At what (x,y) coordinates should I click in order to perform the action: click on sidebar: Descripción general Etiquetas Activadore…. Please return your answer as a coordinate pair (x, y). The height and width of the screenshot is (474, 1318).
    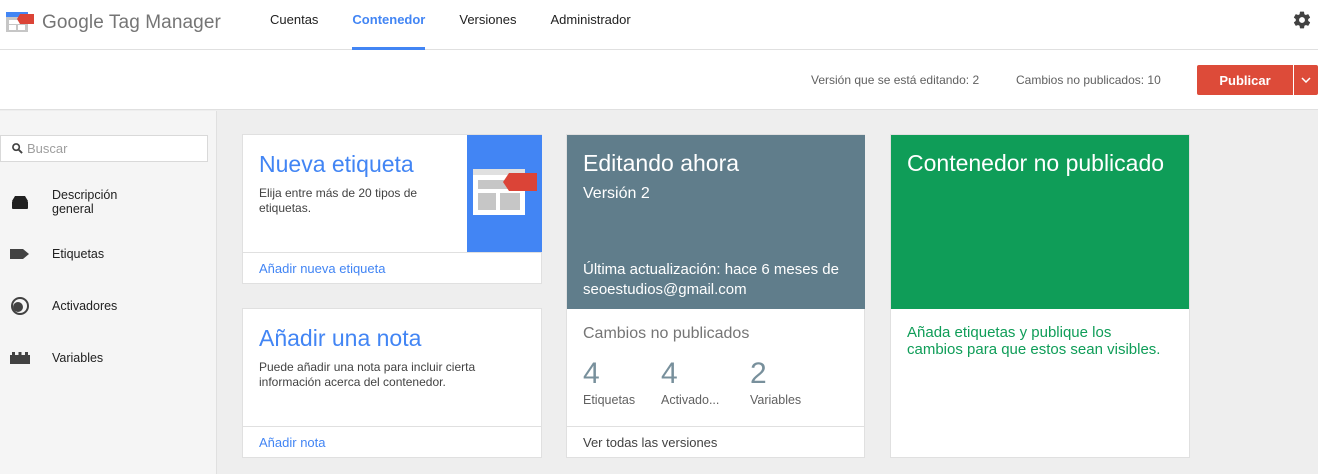
    Looking at the image, I should click on (108, 292).